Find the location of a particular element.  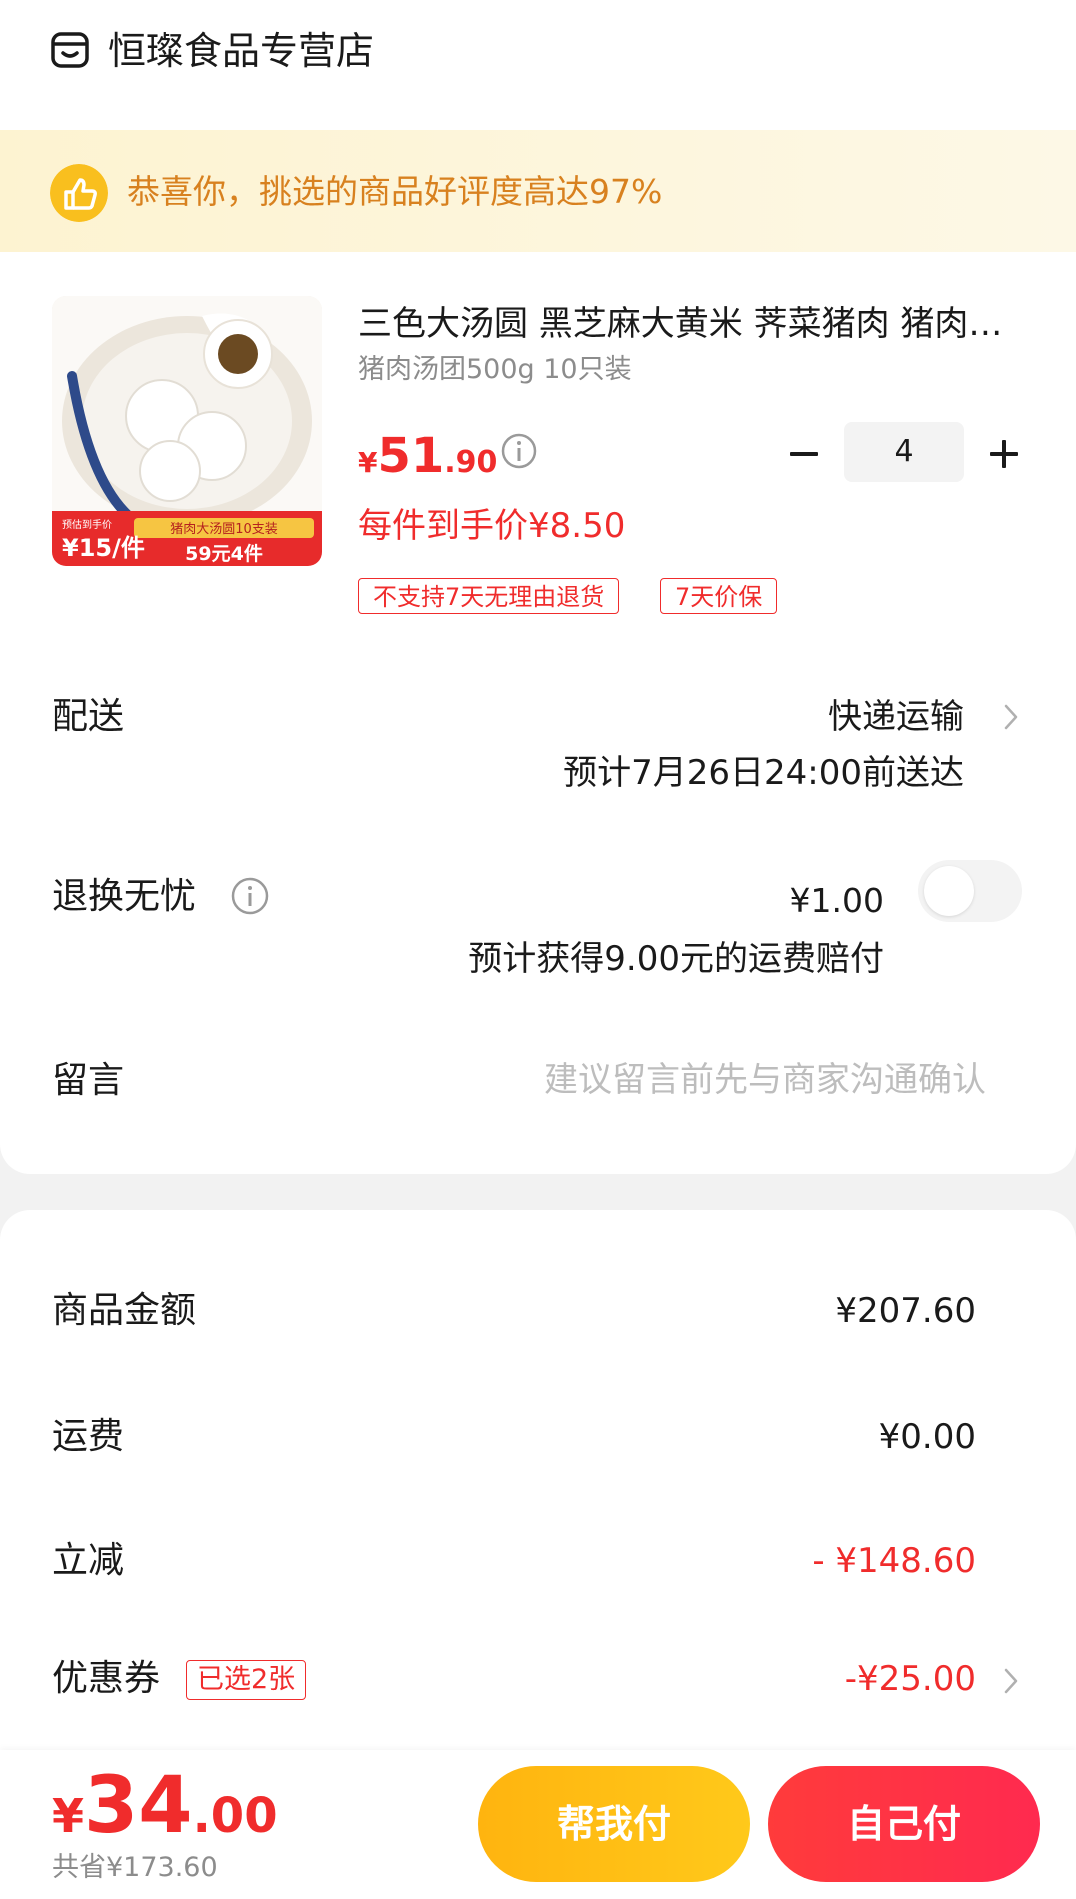

image-price: ¥15/件 is located at coordinates (103, 548).